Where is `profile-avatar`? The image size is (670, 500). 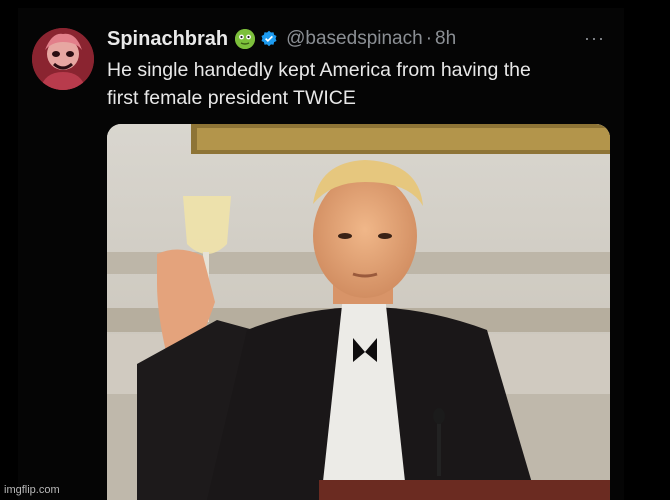 profile-avatar is located at coordinates (63, 59).